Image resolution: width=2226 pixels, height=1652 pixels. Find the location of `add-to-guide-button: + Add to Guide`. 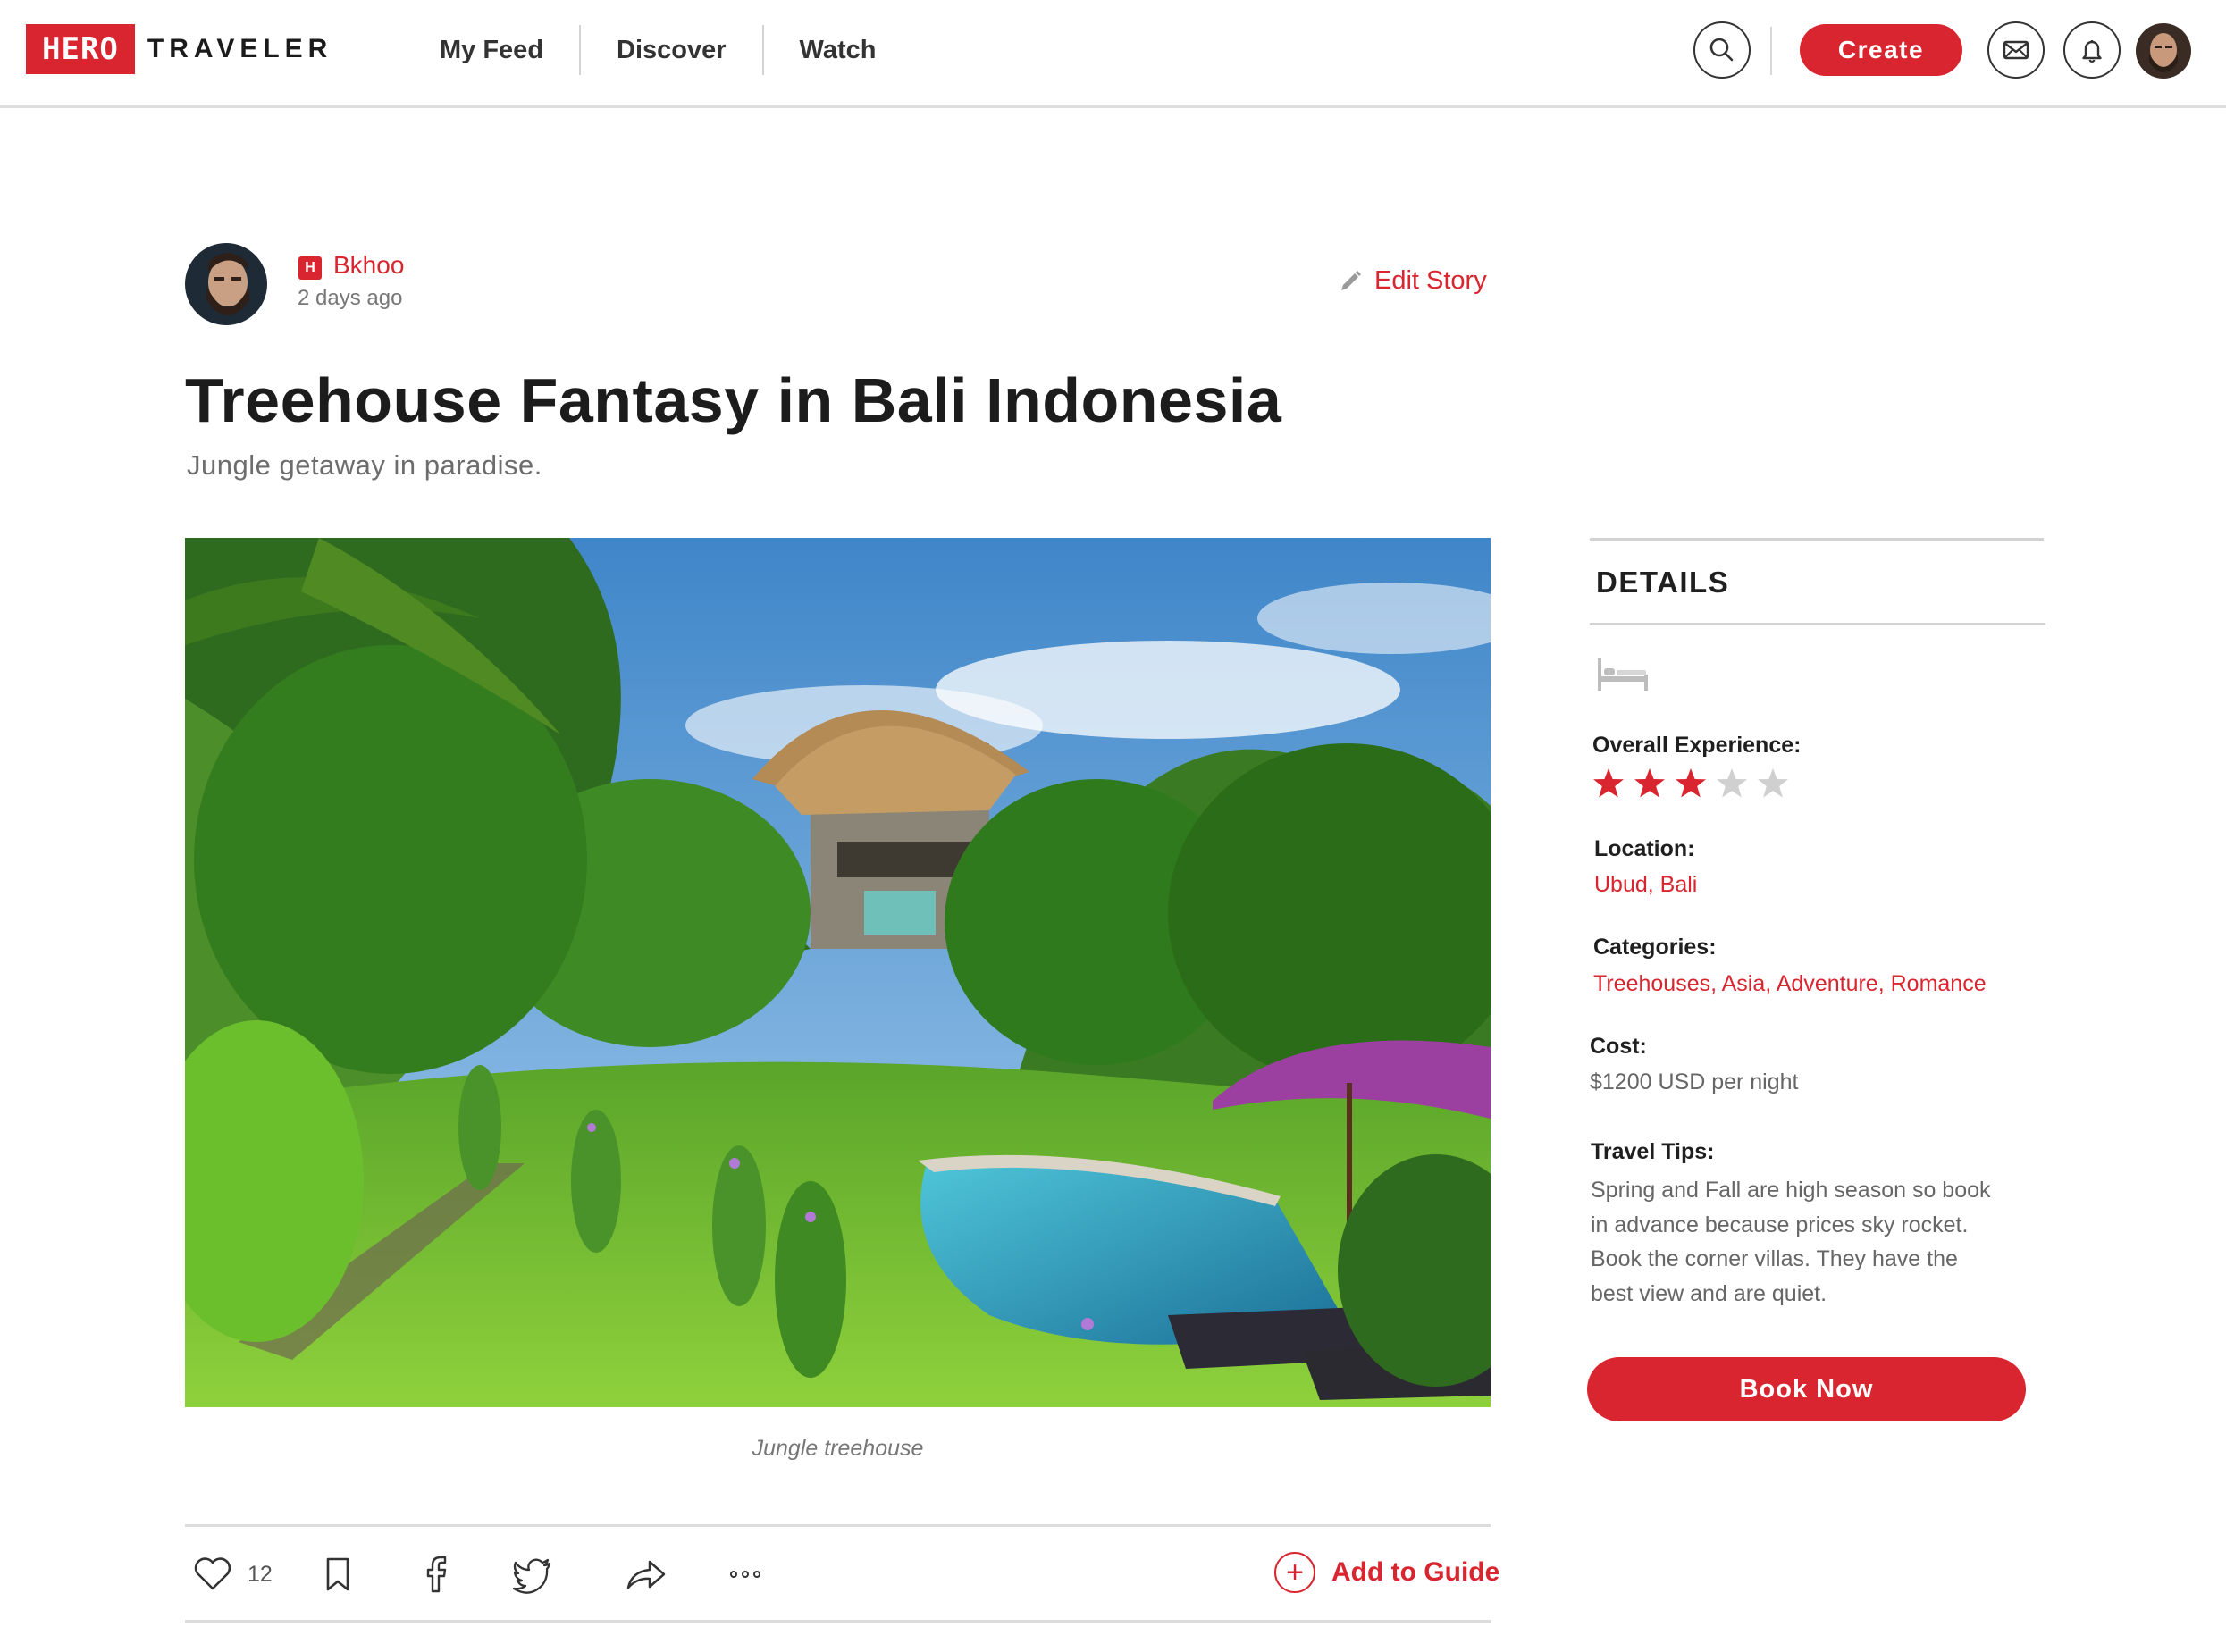

add-to-guide-button: + Add to Guide is located at coordinates (1386, 1572).